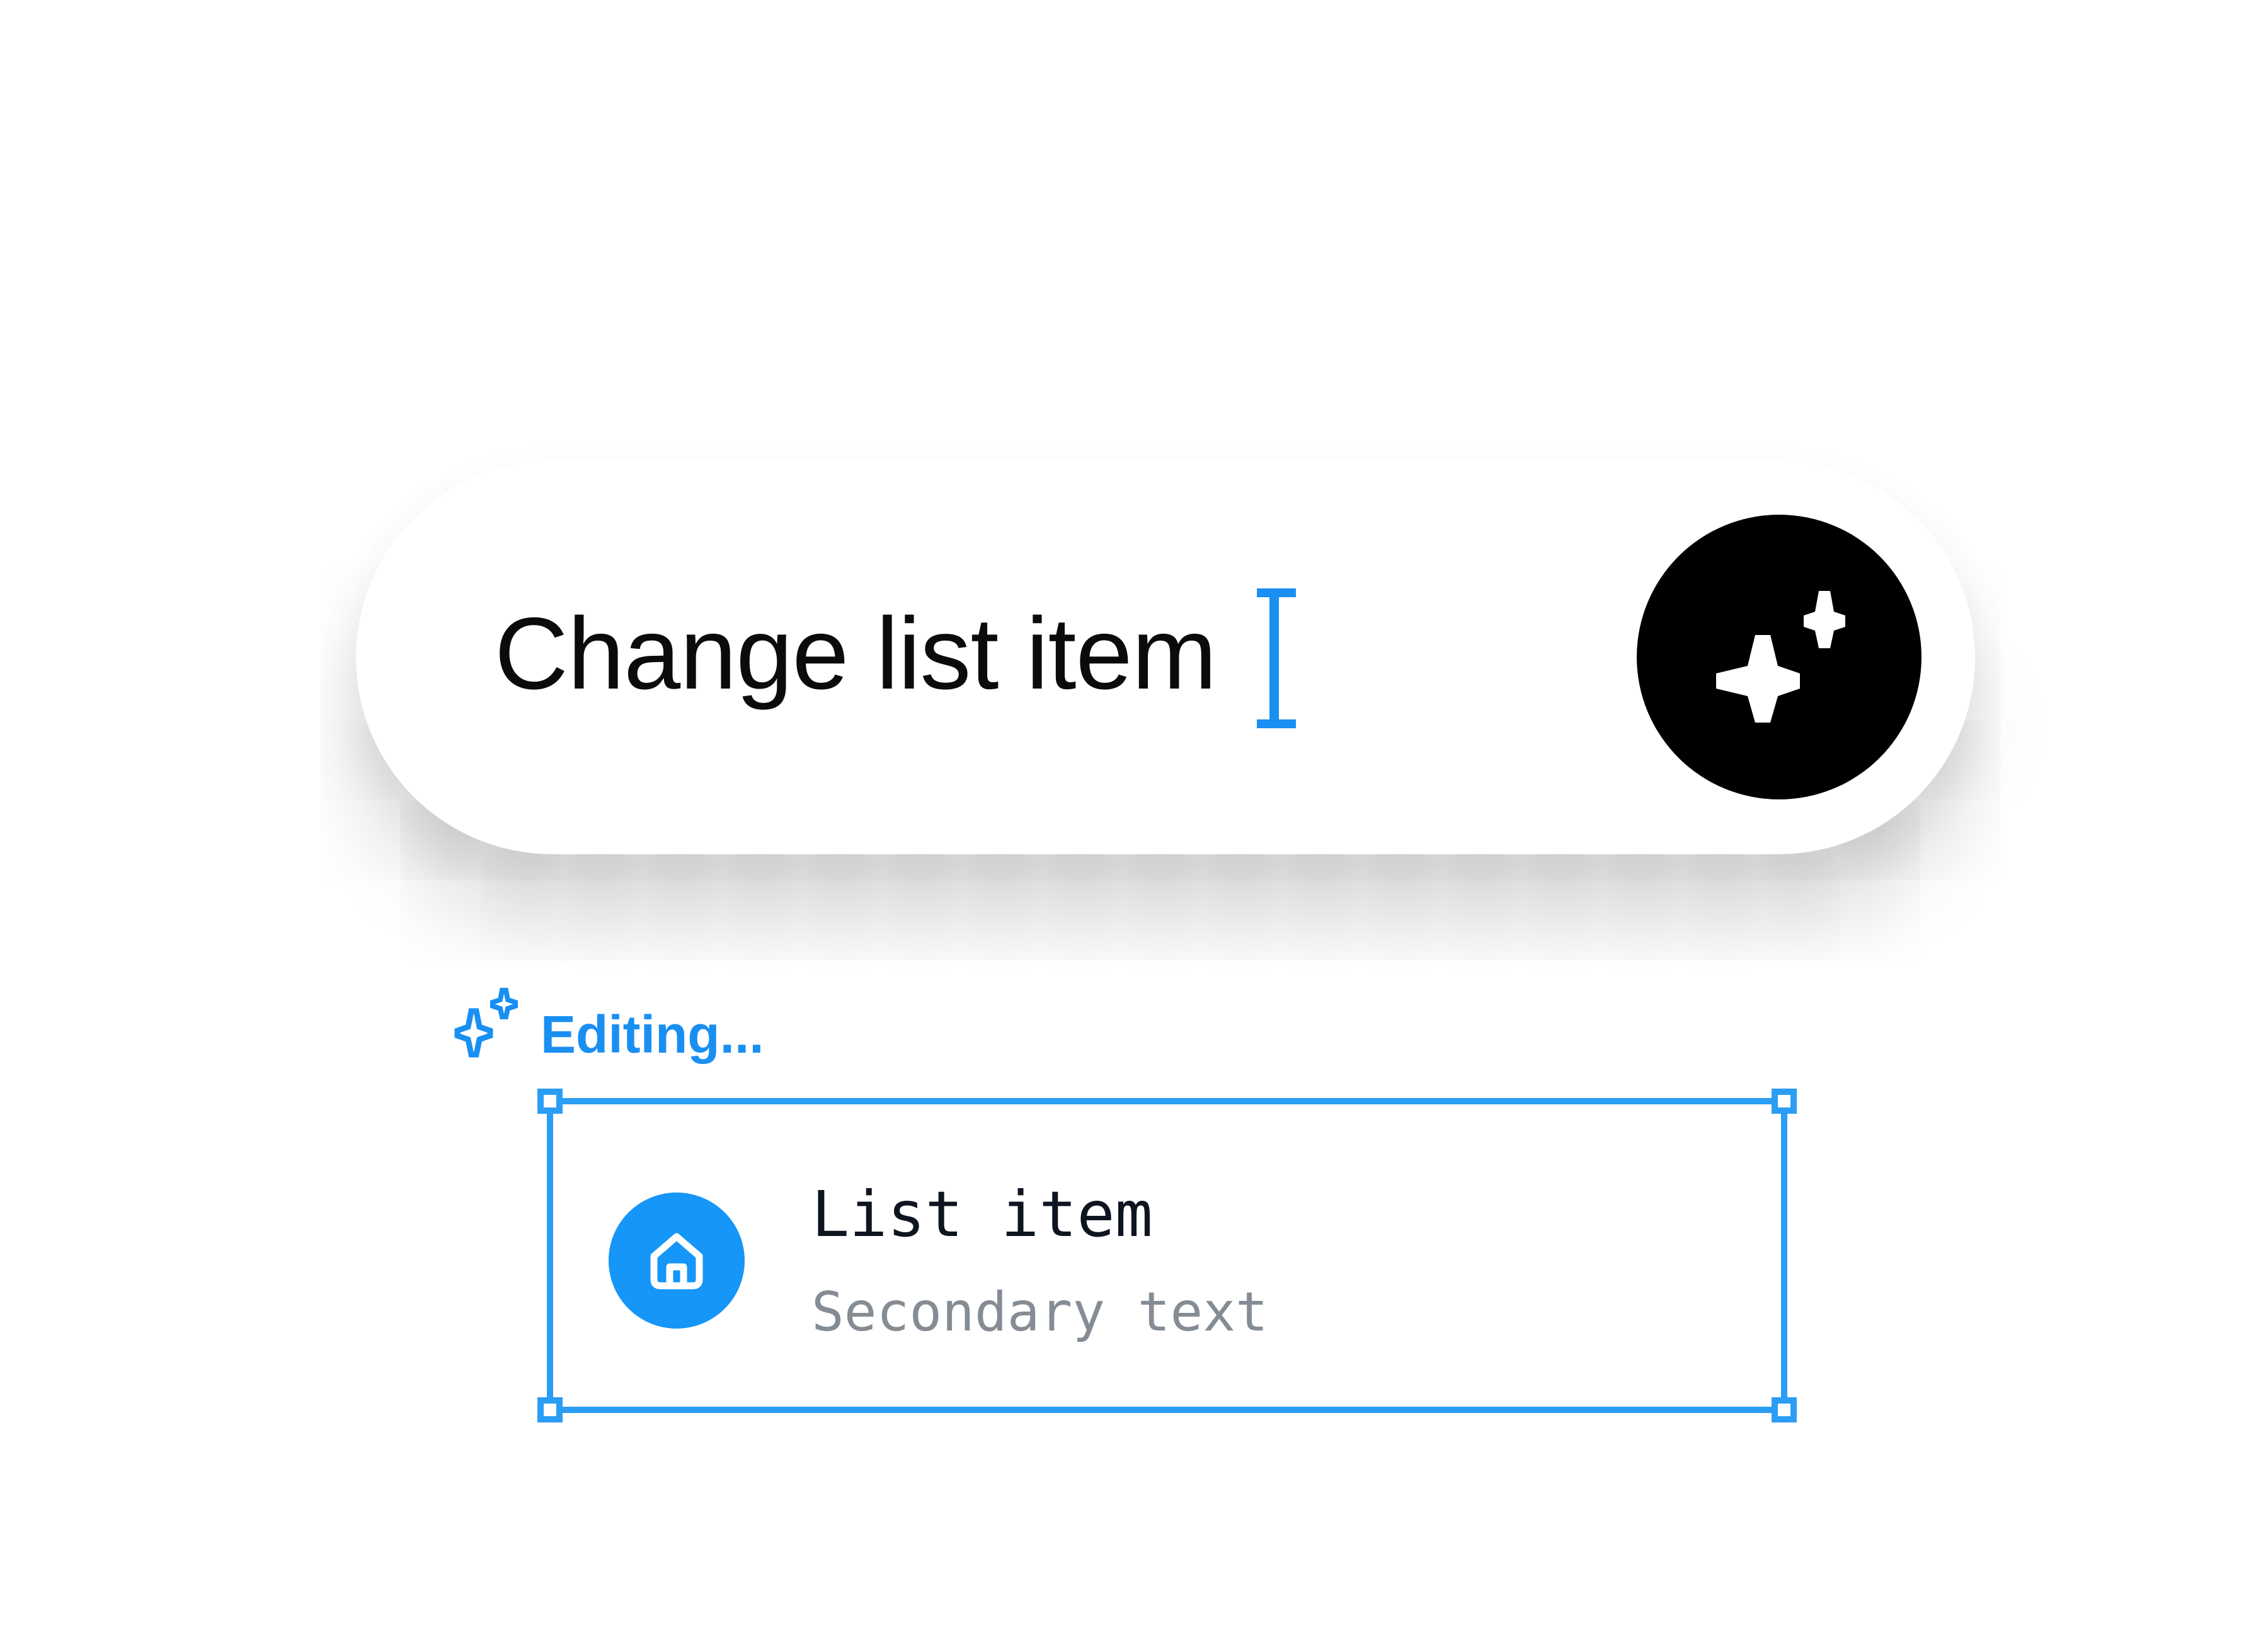  I want to click on list-item-primary-text: List item, so click(982, 1214).